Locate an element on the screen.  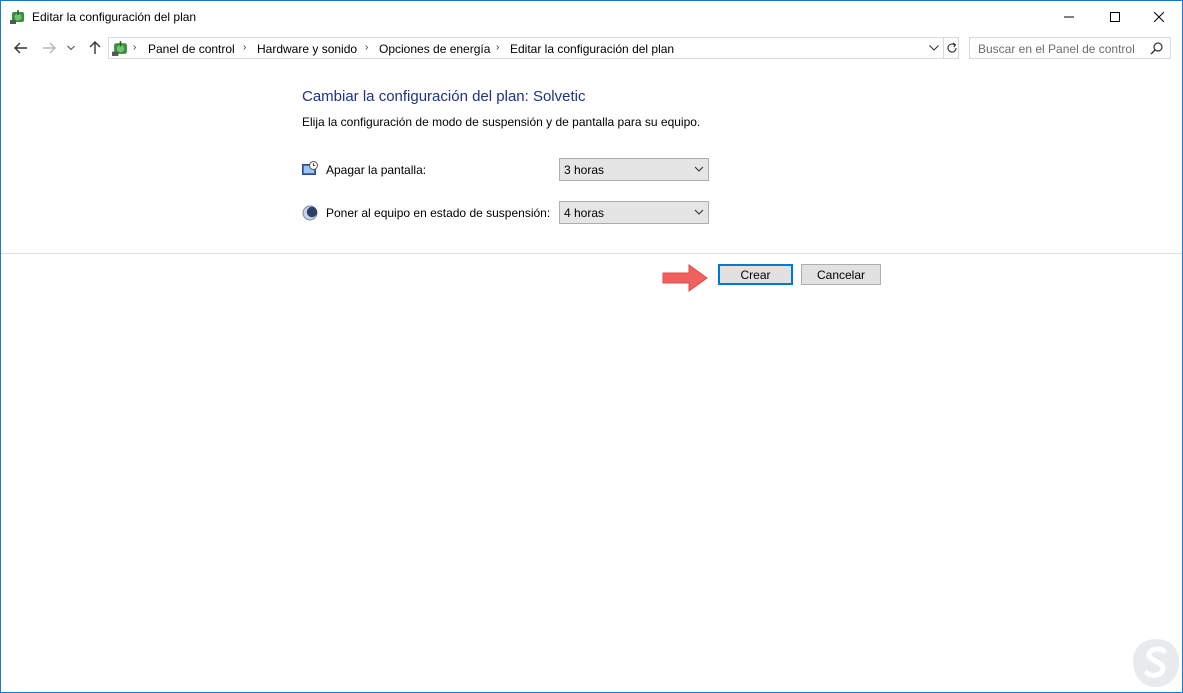
recent-locations-button is located at coordinates (71, 48).